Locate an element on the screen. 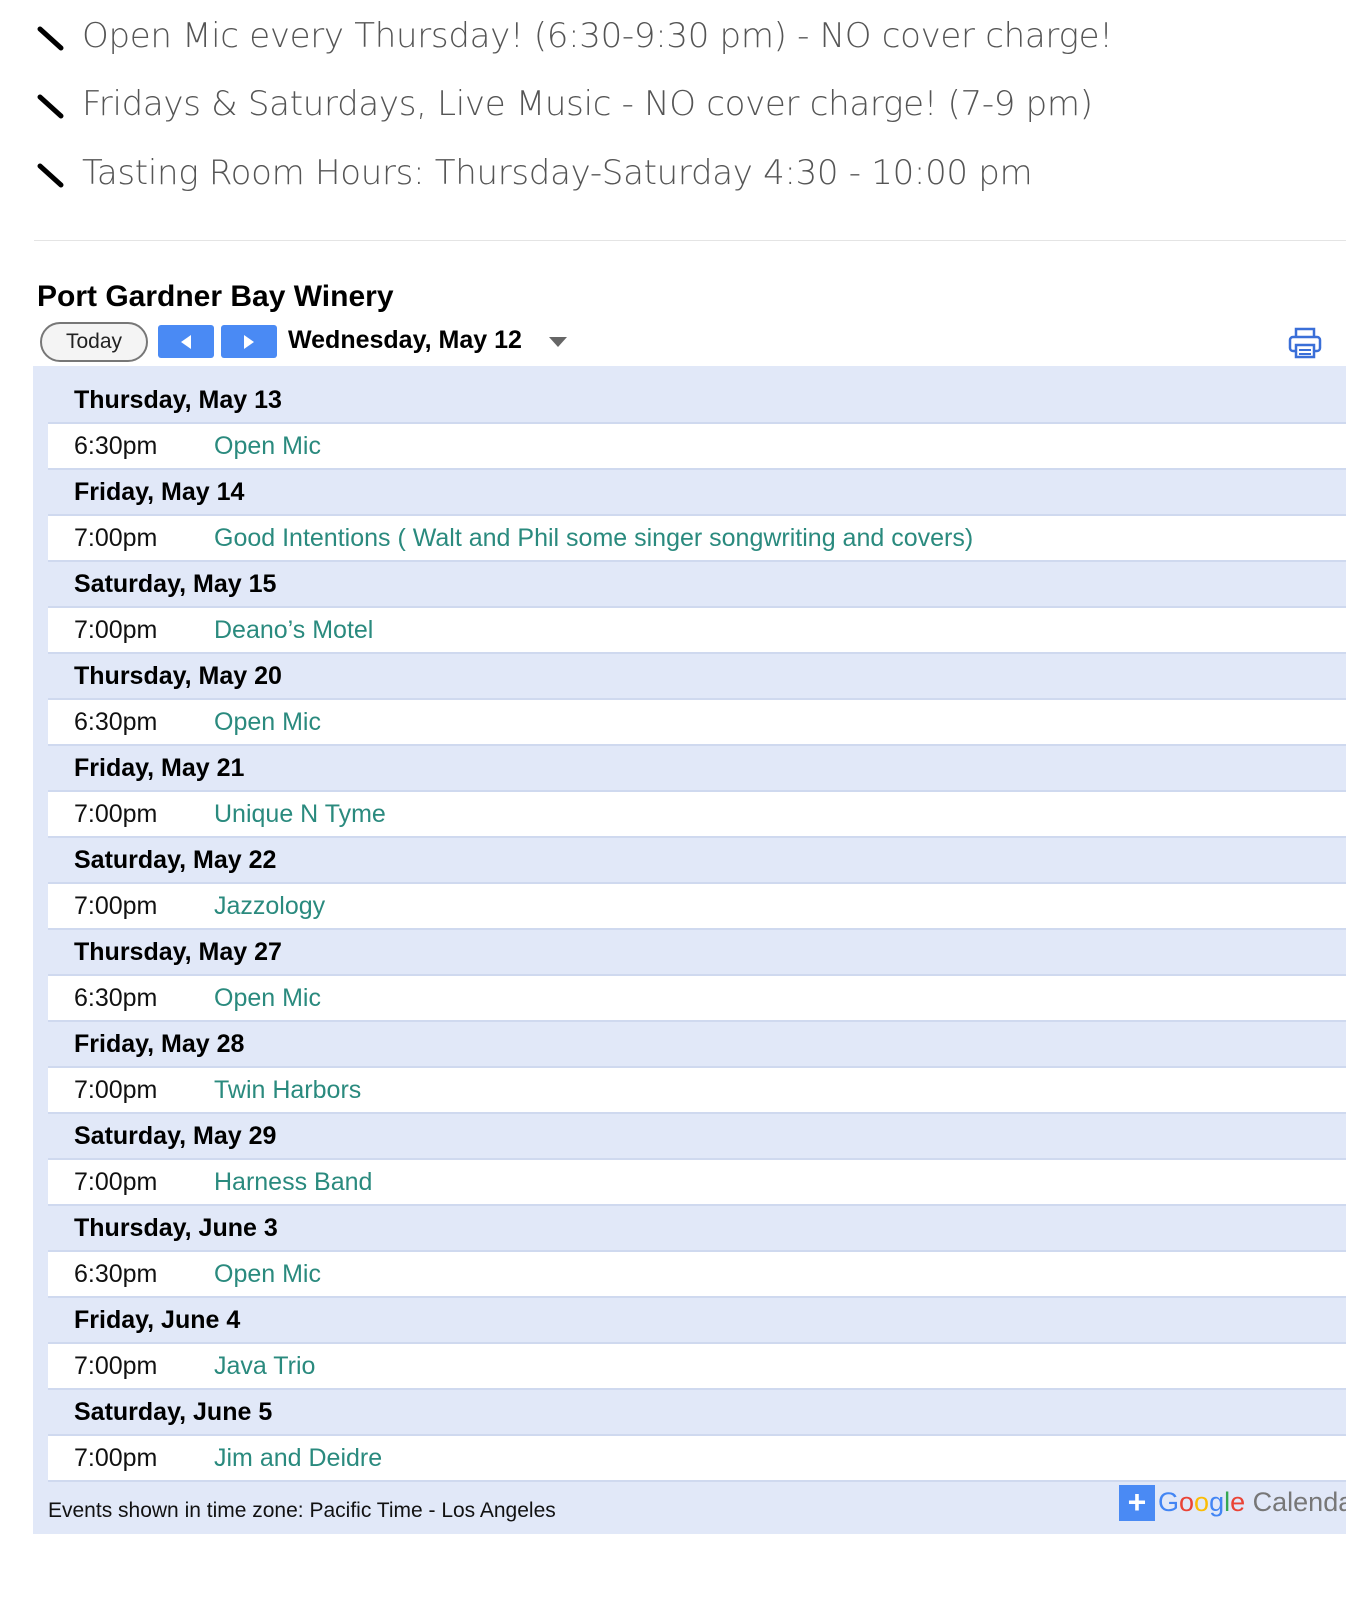  today-button: Today is located at coordinates (94, 342).